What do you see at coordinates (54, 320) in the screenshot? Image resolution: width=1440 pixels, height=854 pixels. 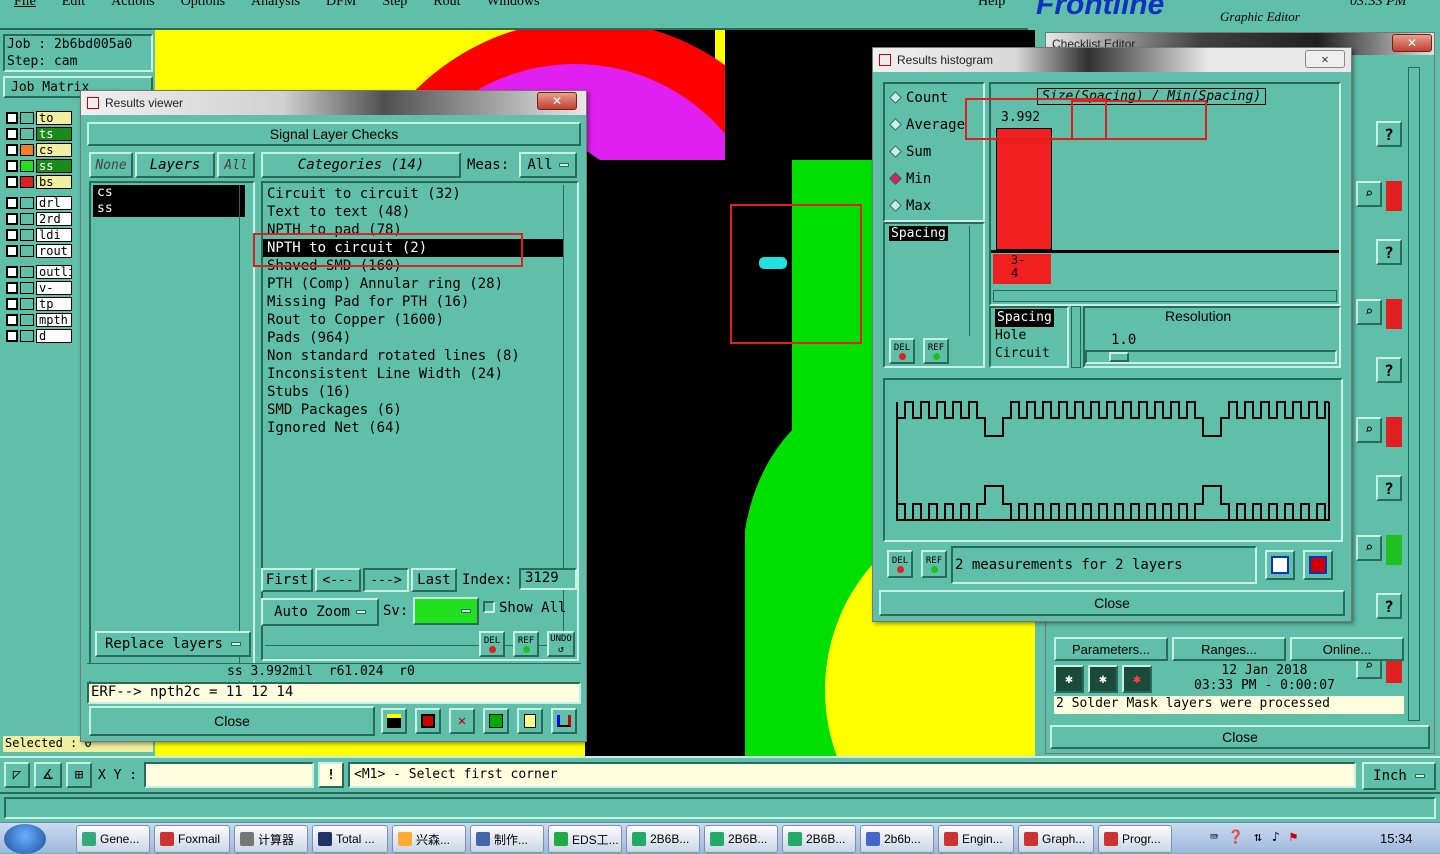 I see `layer-name: mpth` at bounding box center [54, 320].